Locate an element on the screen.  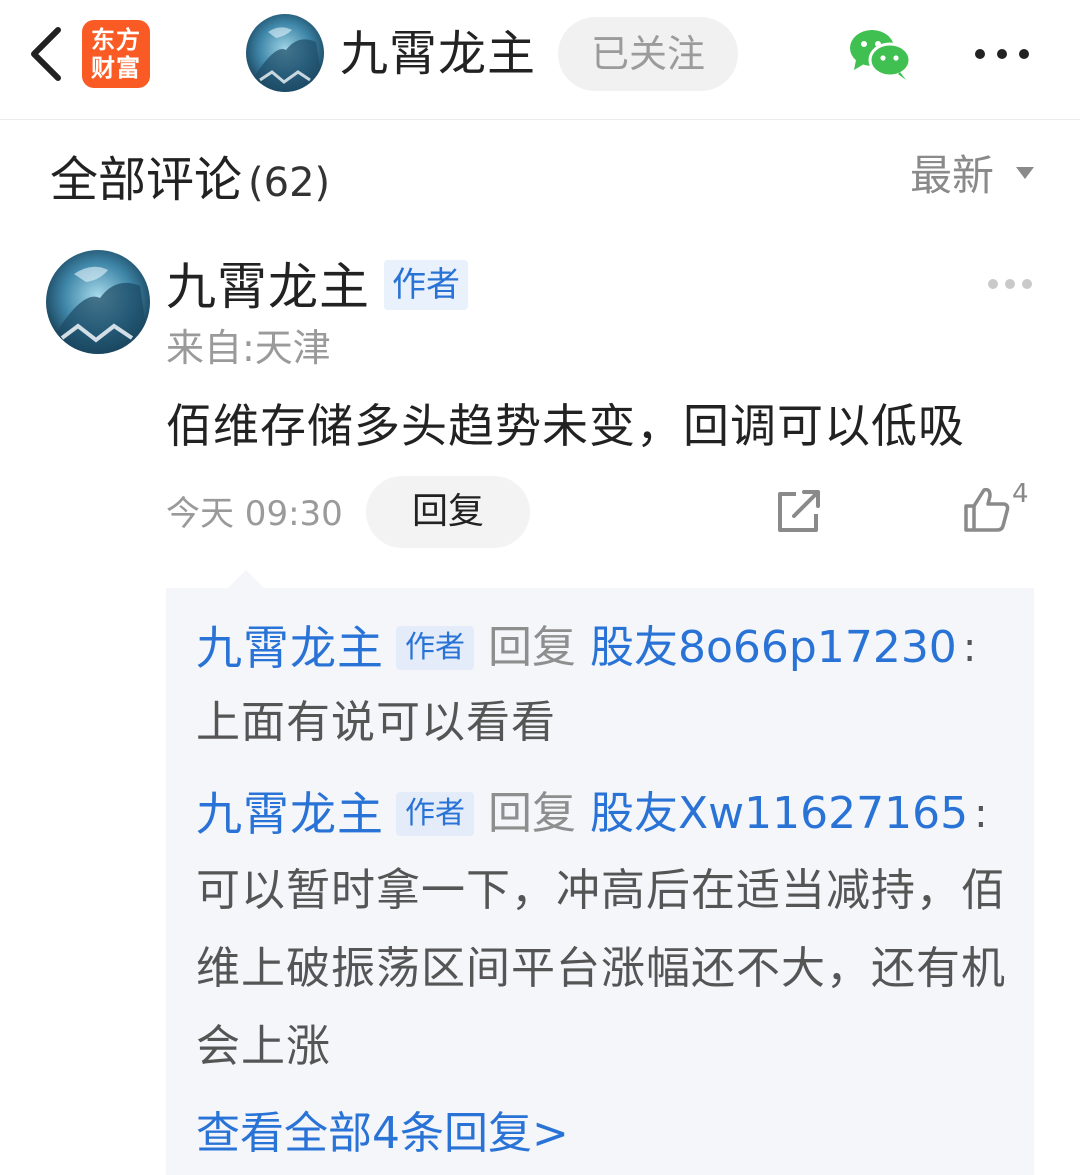
thumbs-up-icon is located at coordinates (987, 509).